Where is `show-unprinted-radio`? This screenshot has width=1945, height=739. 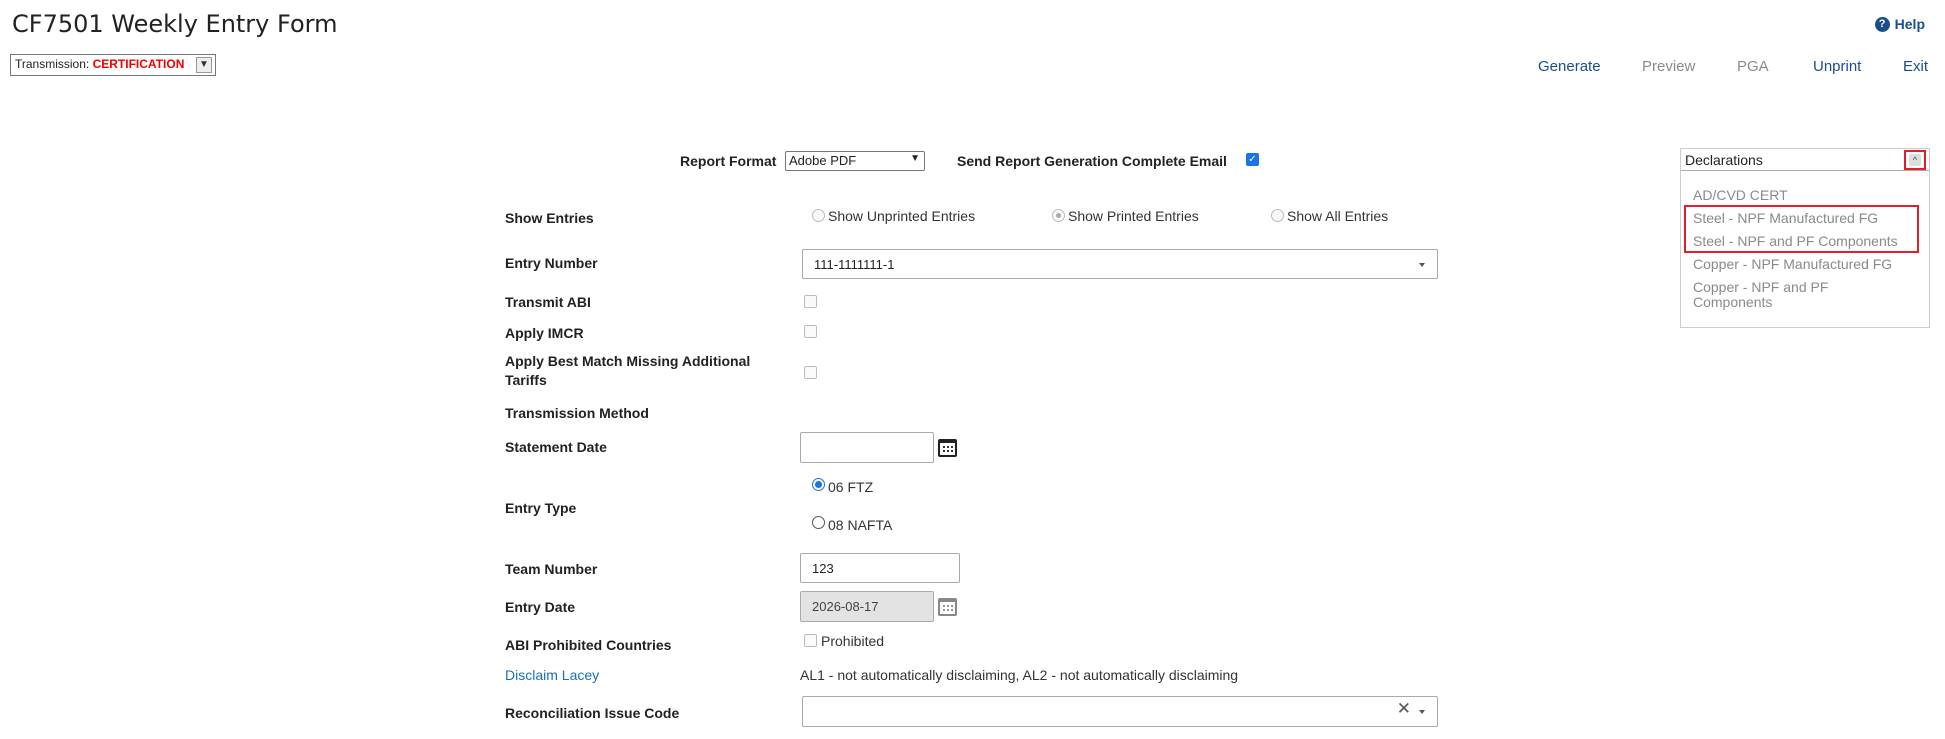 show-unprinted-radio is located at coordinates (818, 215).